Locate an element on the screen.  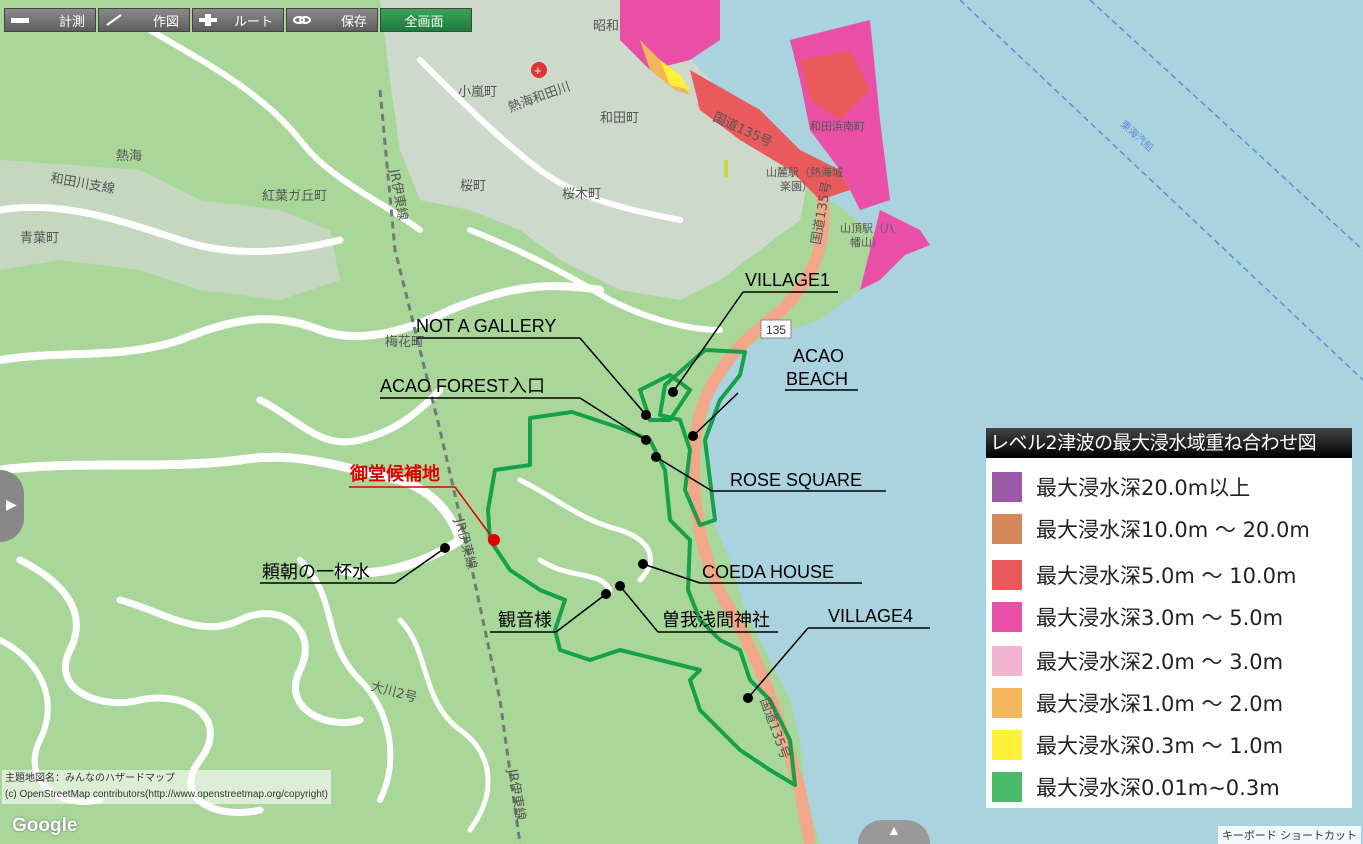
acao-forest-marker is located at coordinates (646, 440).